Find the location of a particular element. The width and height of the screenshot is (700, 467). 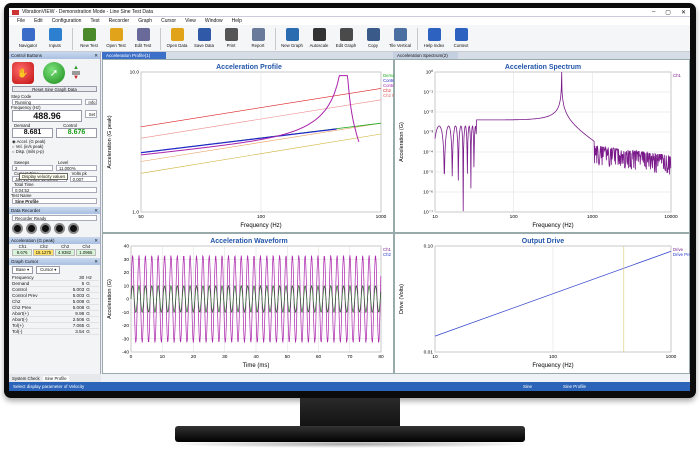

menu-edit: Edit is located at coordinates (38, 21).